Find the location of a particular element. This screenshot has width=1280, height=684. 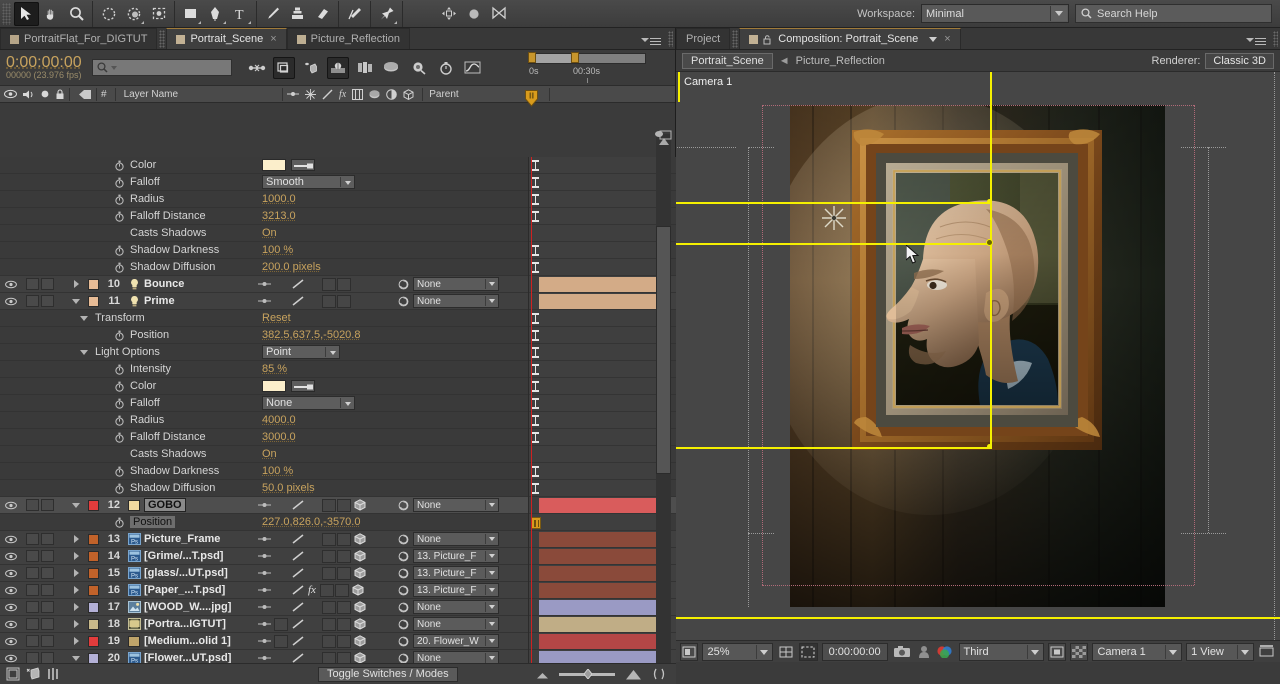

property-name: Light Options is located at coordinates (127, 352).